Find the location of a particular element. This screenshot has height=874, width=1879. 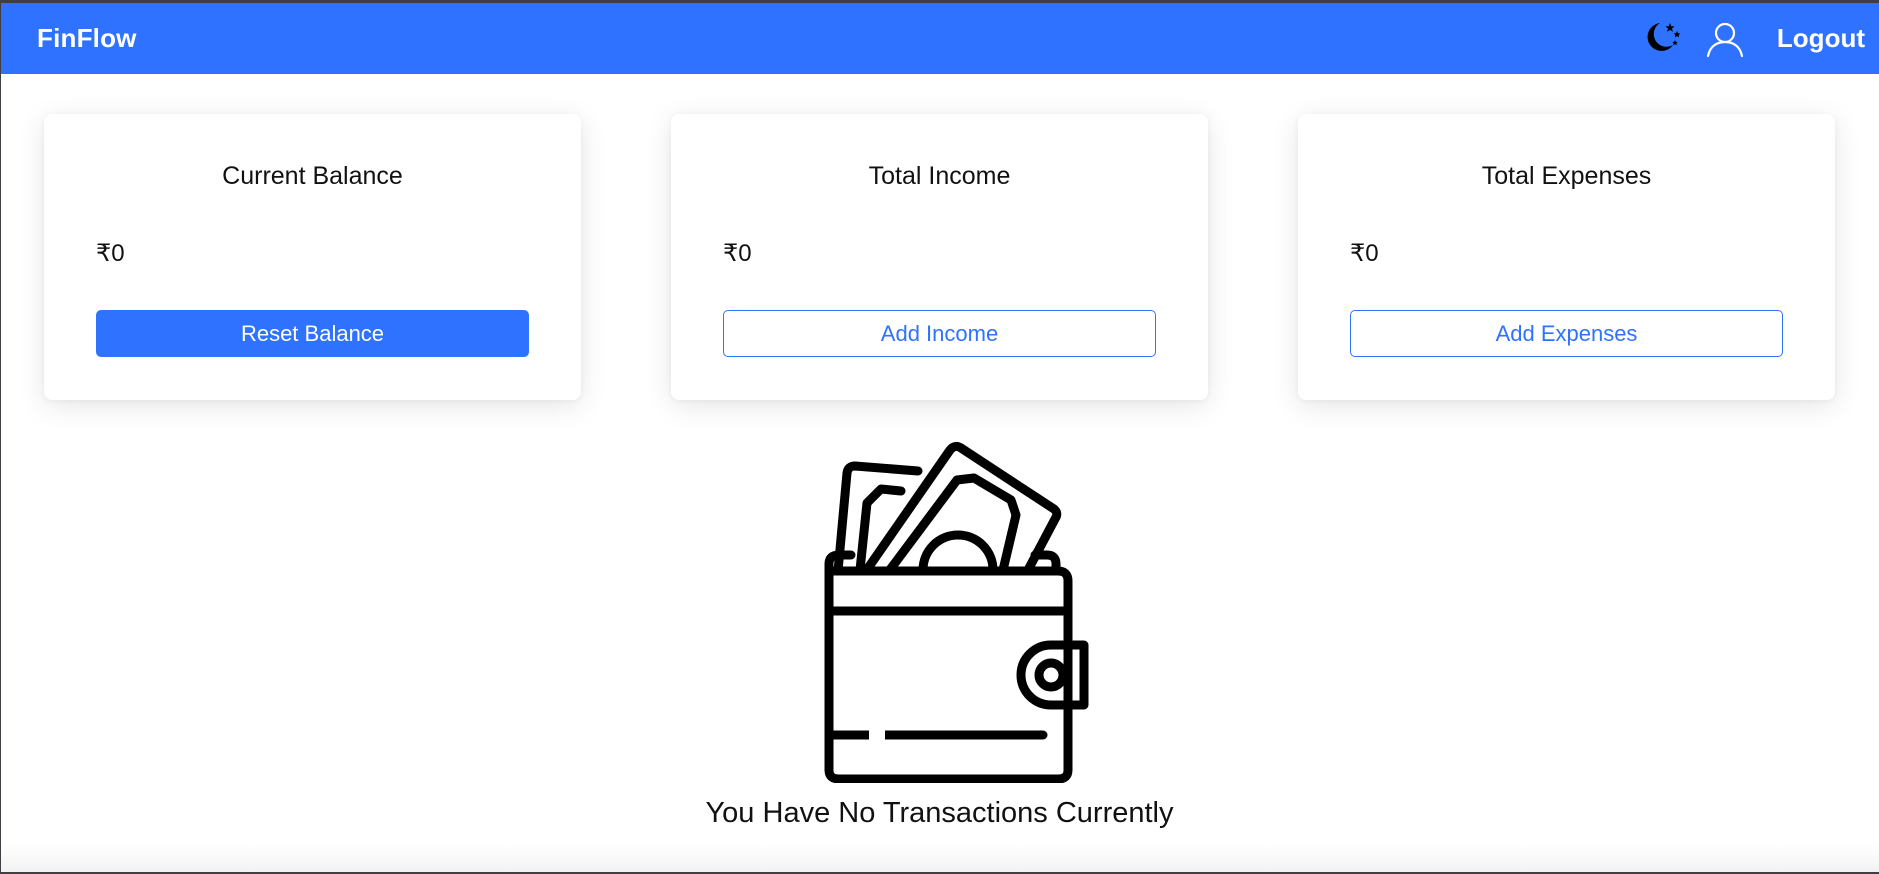

balance-value: ₹0 is located at coordinates (110, 253).